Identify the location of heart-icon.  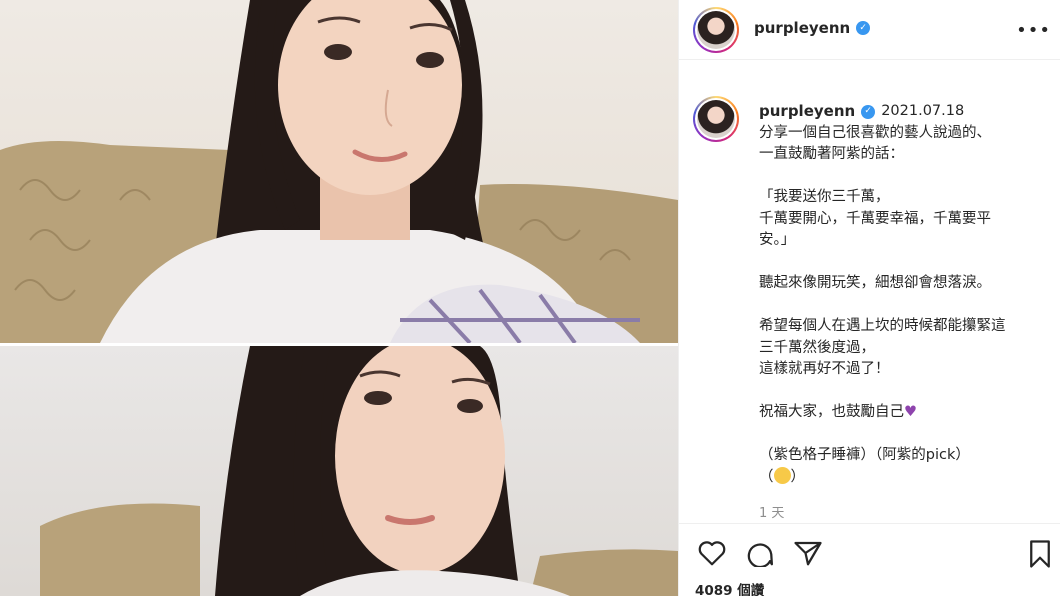
(712, 553).